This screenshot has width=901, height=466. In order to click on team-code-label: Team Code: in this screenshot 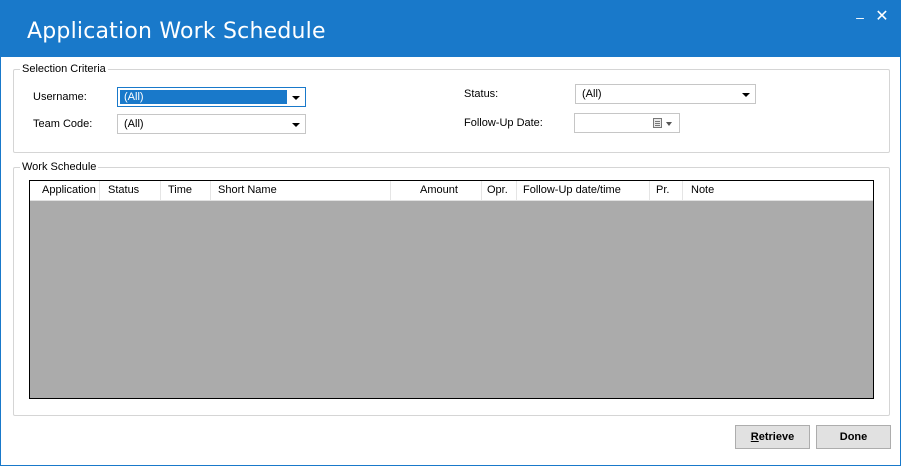, I will do `click(63, 124)`.